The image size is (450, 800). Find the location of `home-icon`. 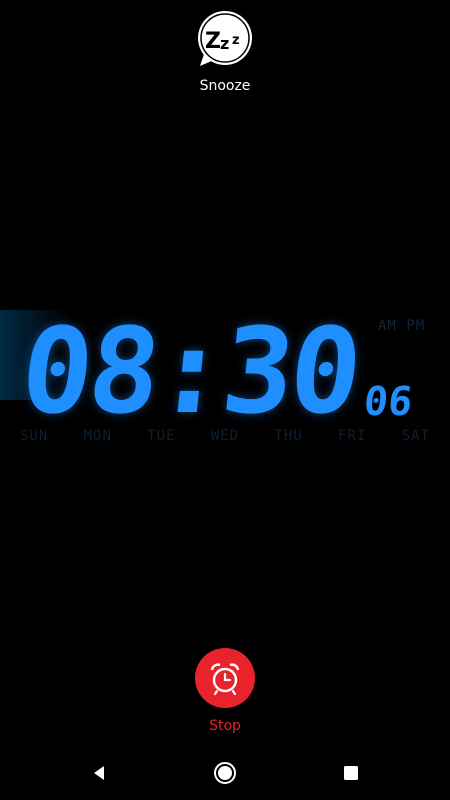

home-icon is located at coordinates (225, 773).